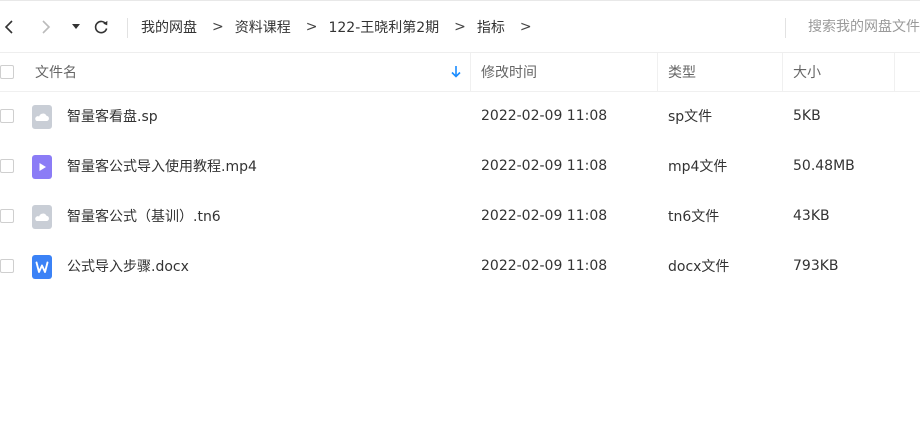 The height and width of the screenshot is (445, 920). I want to click on file-name: 公式导入步骤.docx, so click(128, 266).